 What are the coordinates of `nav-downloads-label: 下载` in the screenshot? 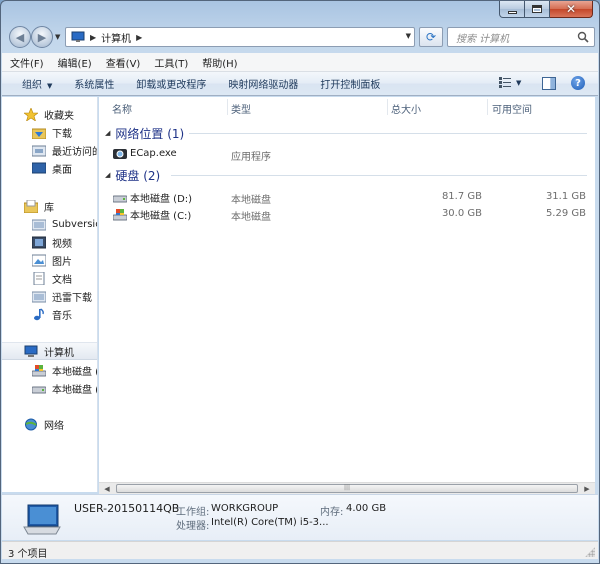 It's located at (62, 134).